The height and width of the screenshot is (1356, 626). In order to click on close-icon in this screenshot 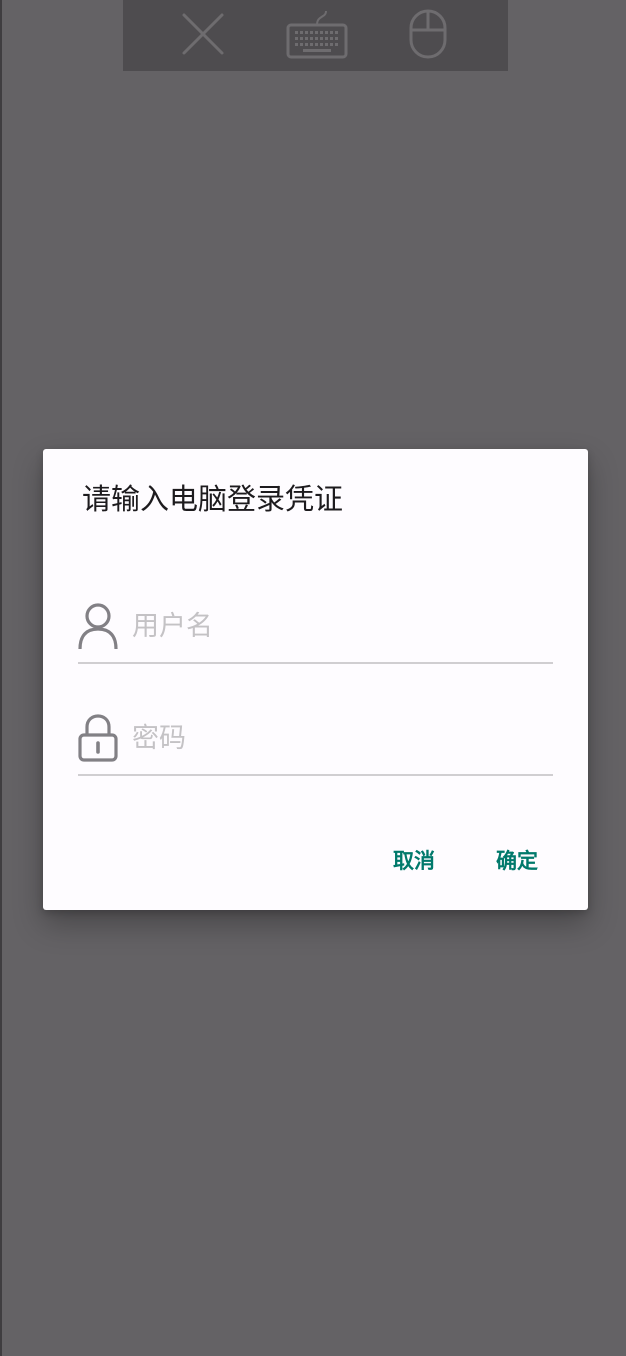, I will do `click(203, 34)`.